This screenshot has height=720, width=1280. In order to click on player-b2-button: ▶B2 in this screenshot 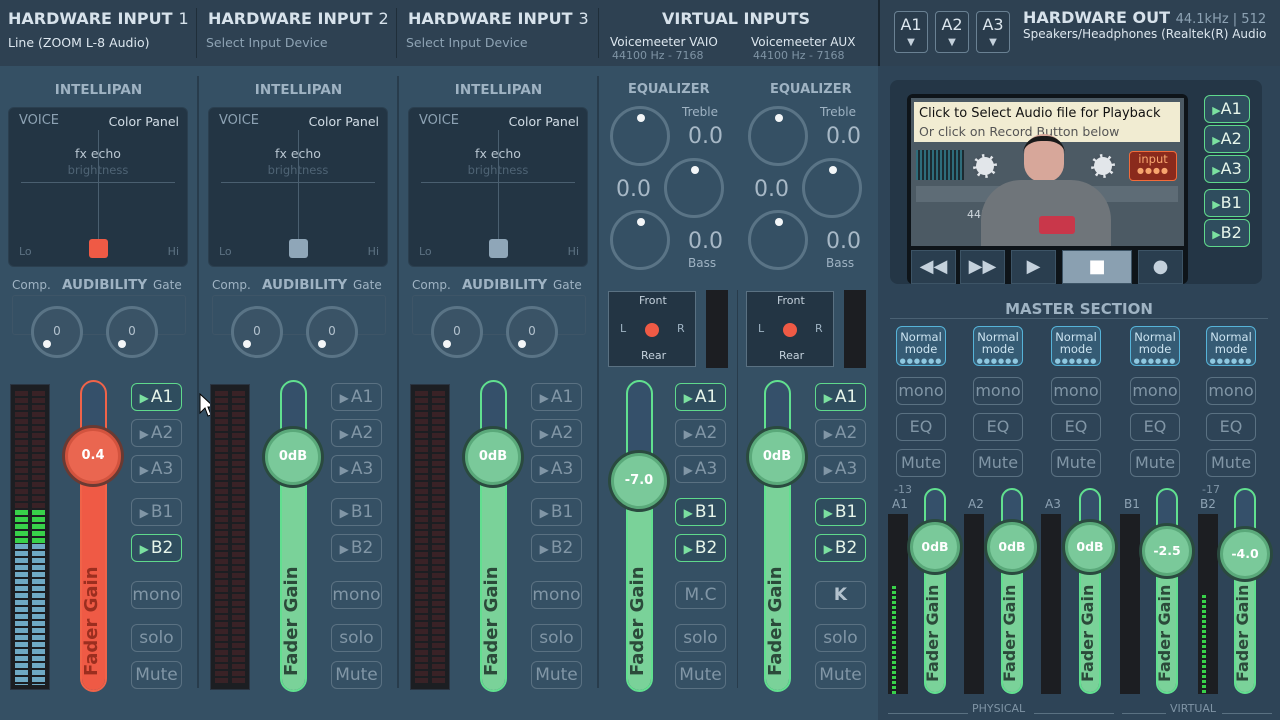, I will do `click(1227, 233)`.